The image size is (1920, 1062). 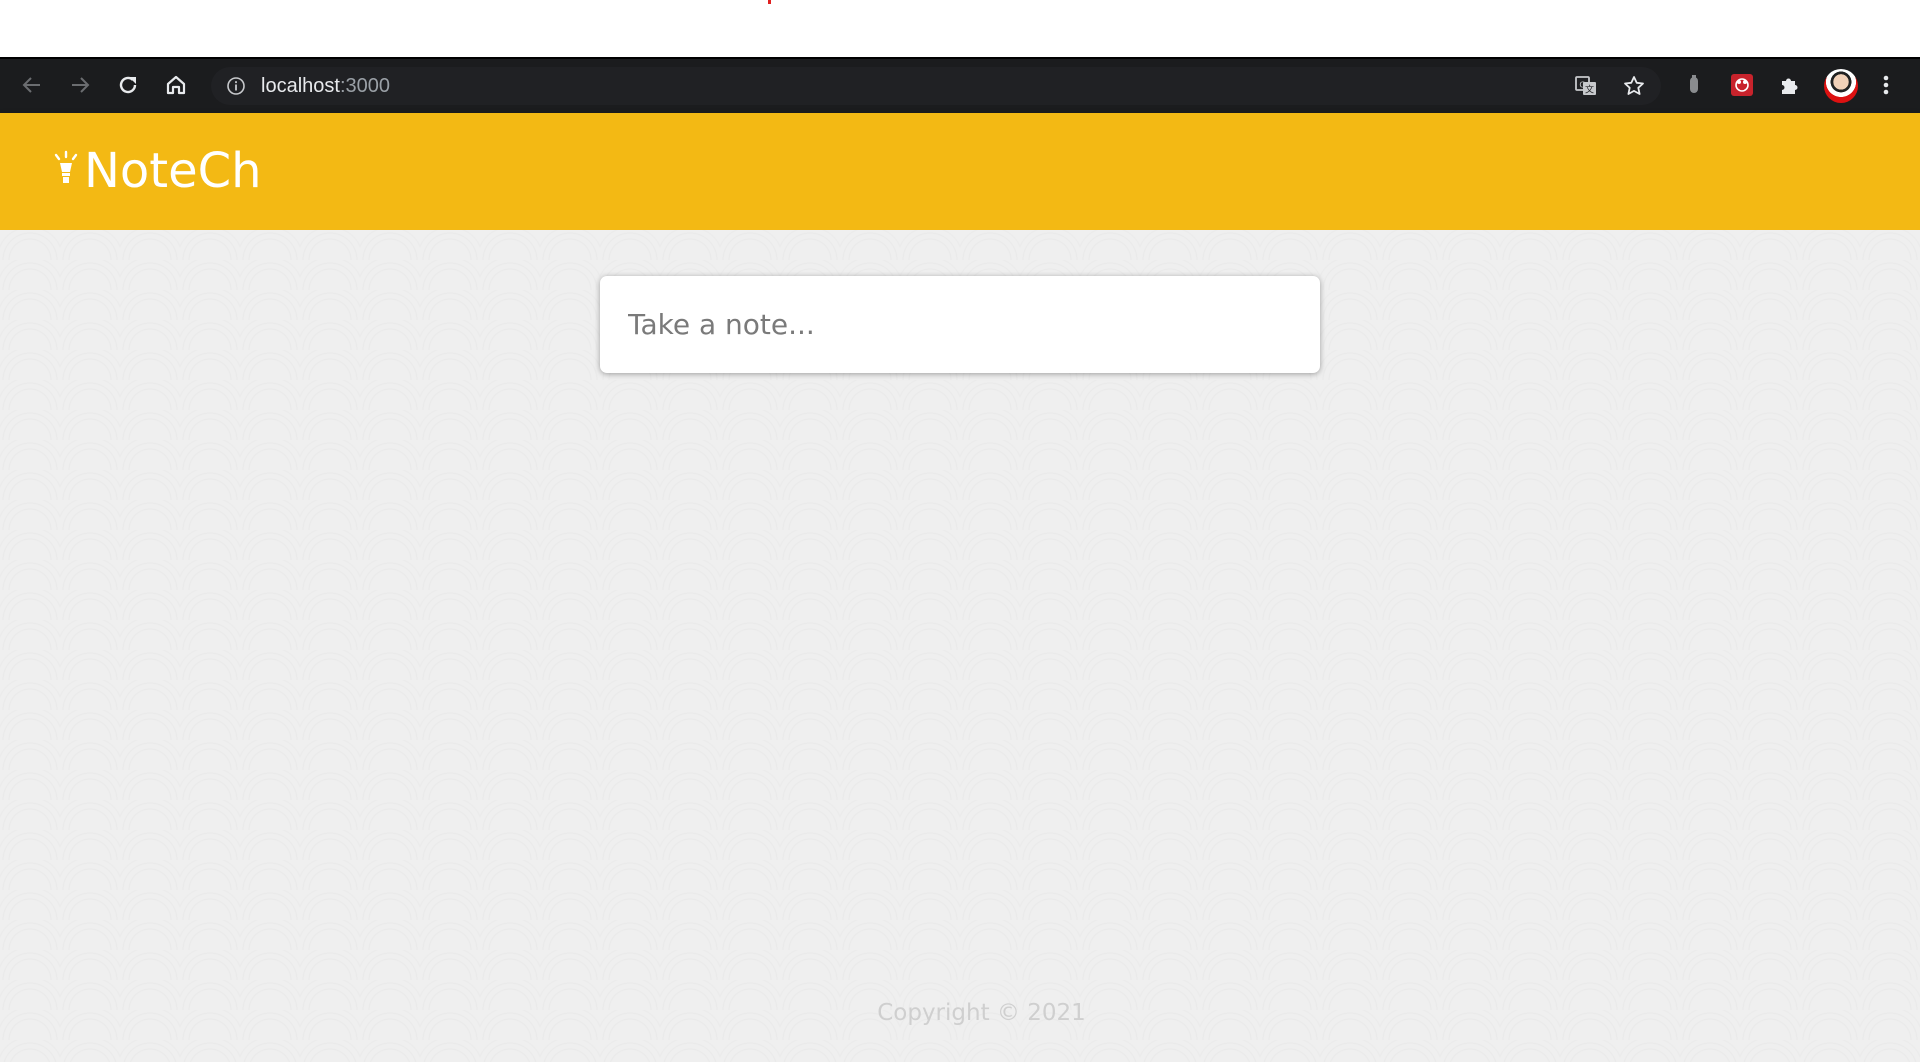 What do you see at coordinates (176, 85) in the screenshot?
I see `home-icon` at bounding box center [176, 85].